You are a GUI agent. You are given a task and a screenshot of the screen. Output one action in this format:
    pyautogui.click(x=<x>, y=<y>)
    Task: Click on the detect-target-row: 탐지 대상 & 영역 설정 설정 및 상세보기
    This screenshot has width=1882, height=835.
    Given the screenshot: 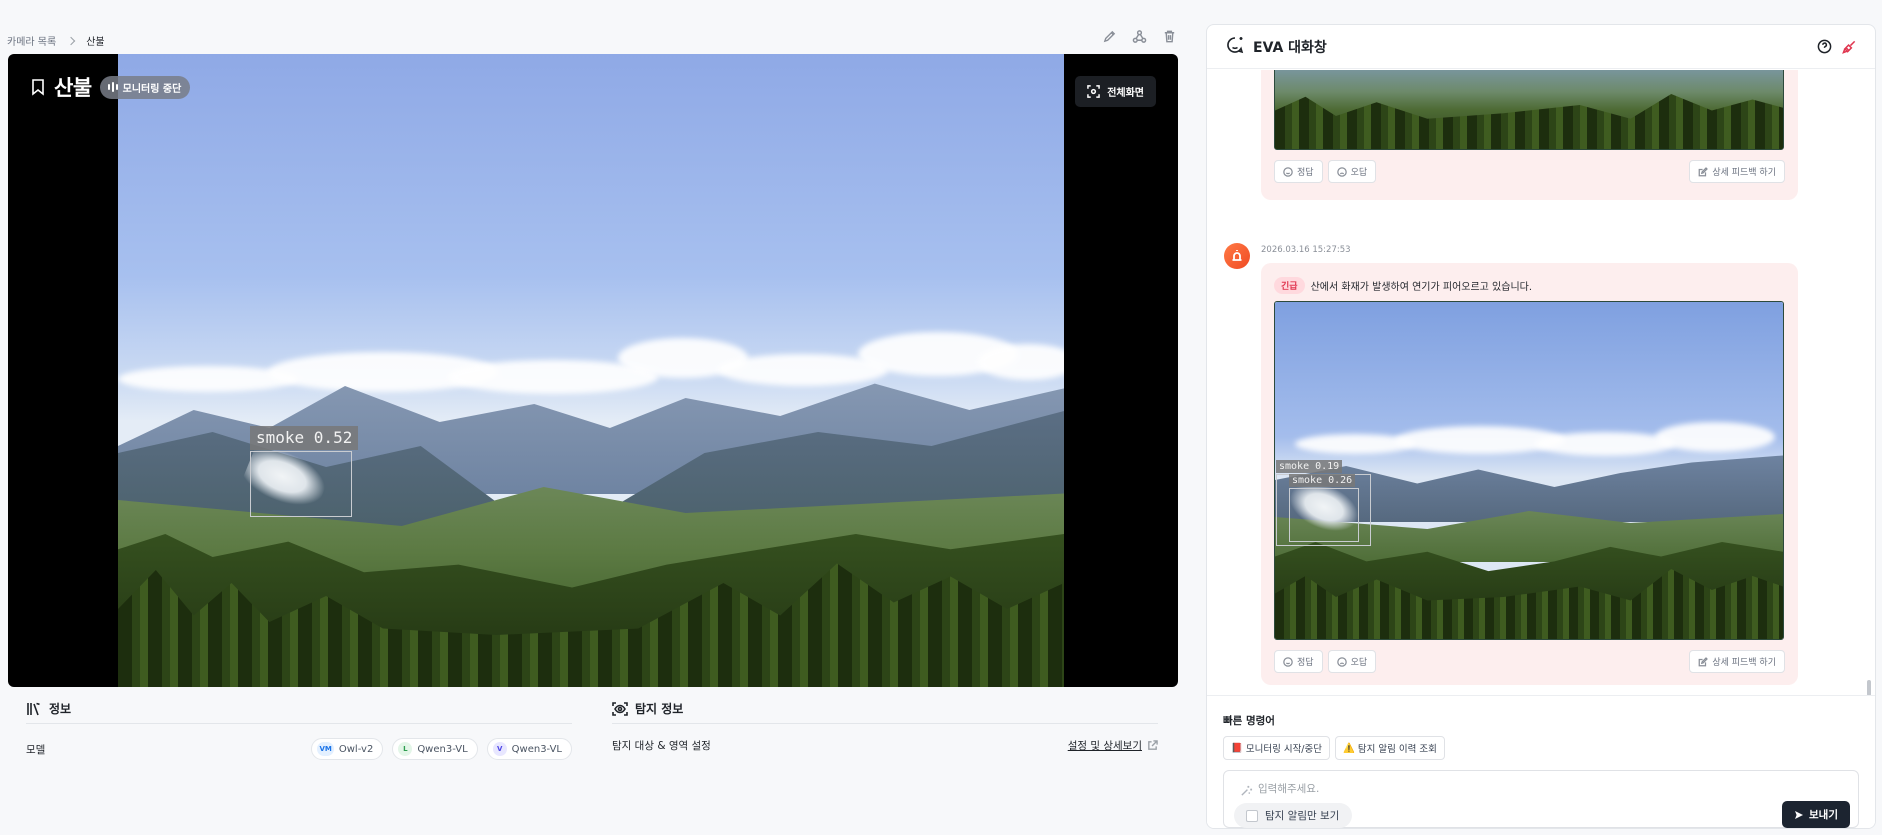 What is the action you would take?
    pyautogui.click(x=885, y=745)
    